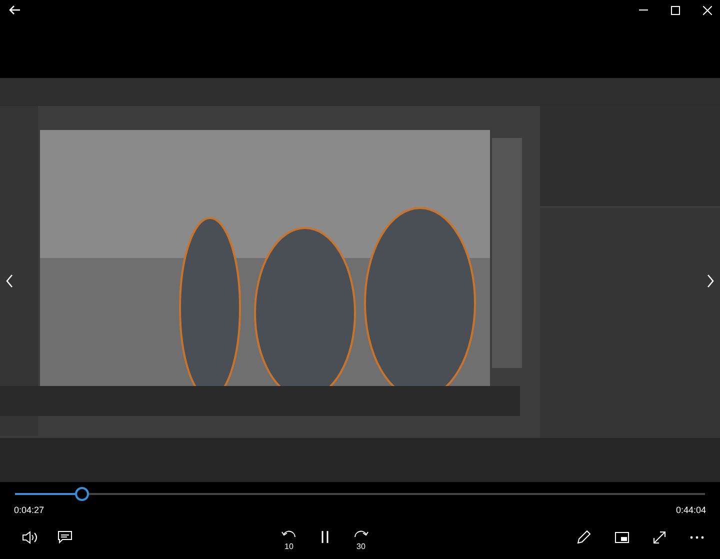 This screenshot has width=720, height=559. Describe the element at coordinates (697, 537) in the screenshot. I see `more-icon` at that location.